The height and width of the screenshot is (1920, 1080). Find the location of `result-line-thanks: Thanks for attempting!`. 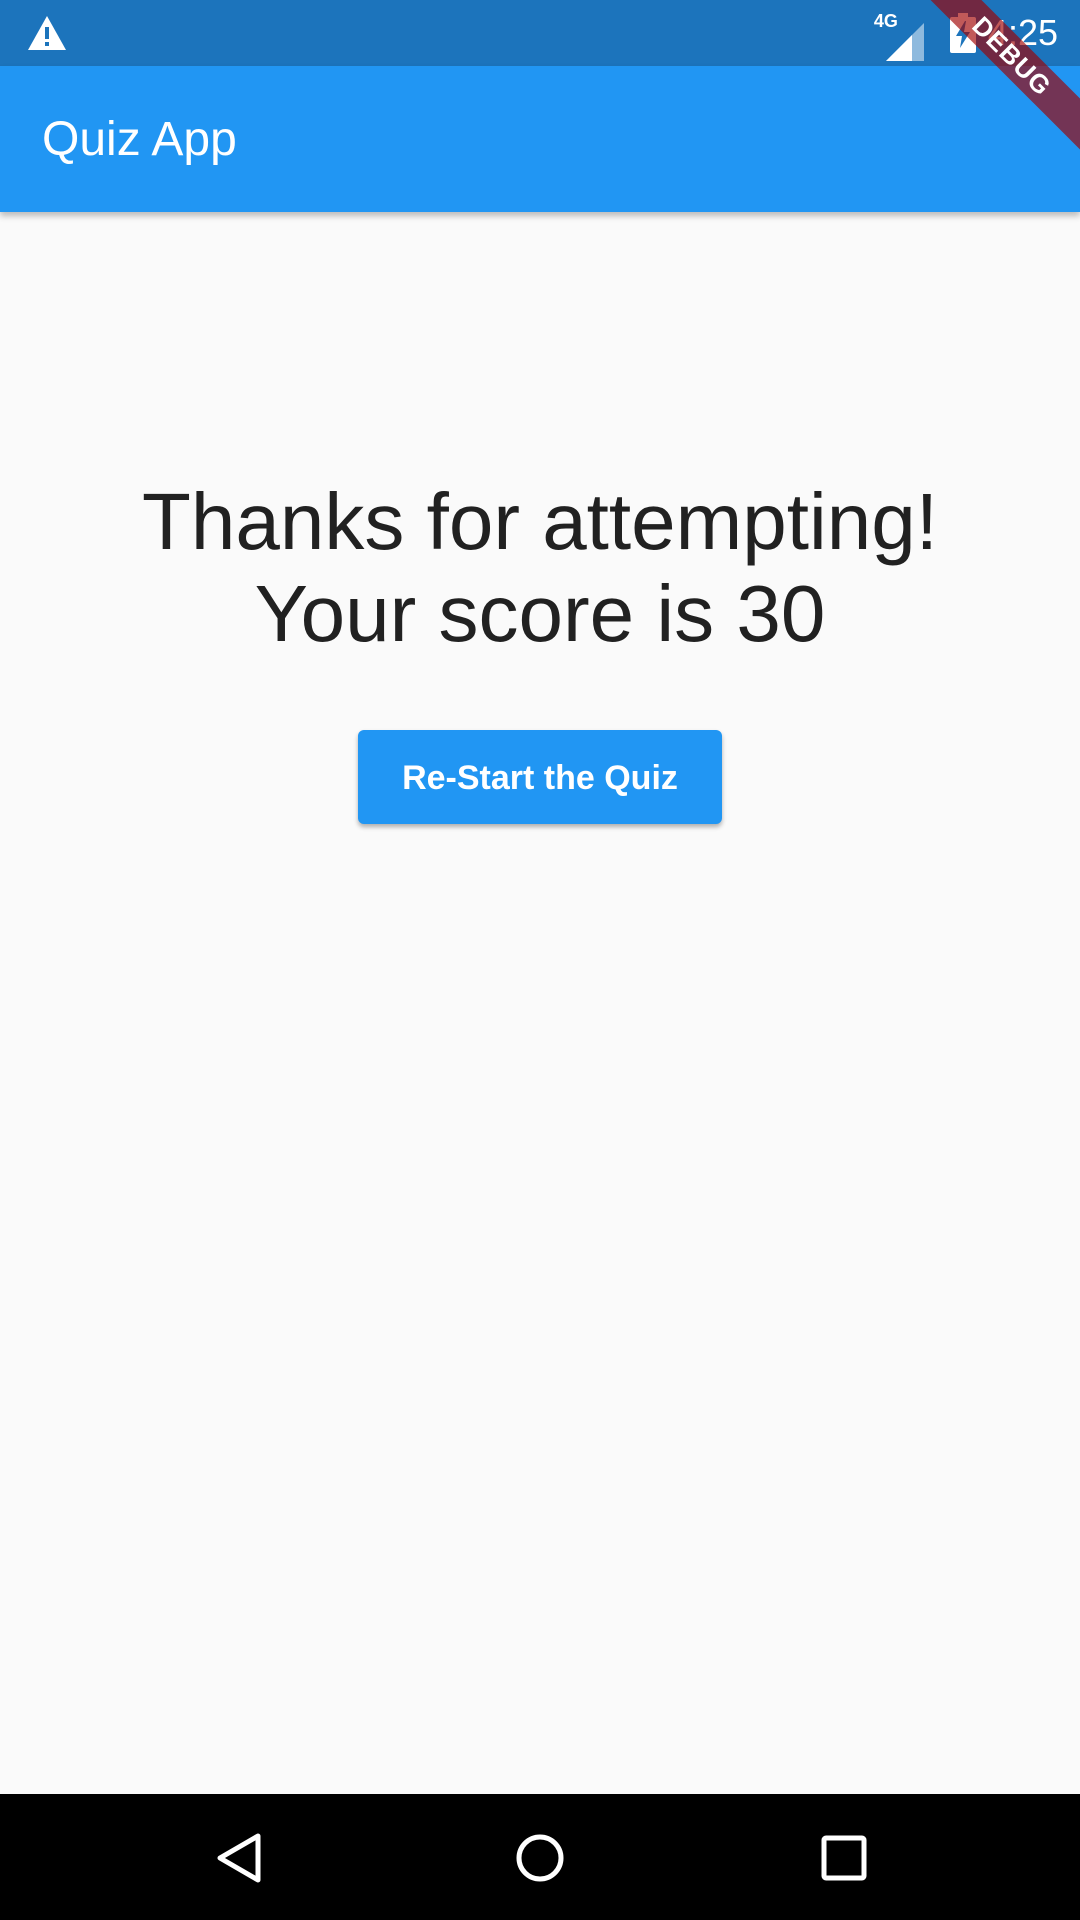

result-line-thanks: Thanks for attempting! is located at coordinates (540, 521).